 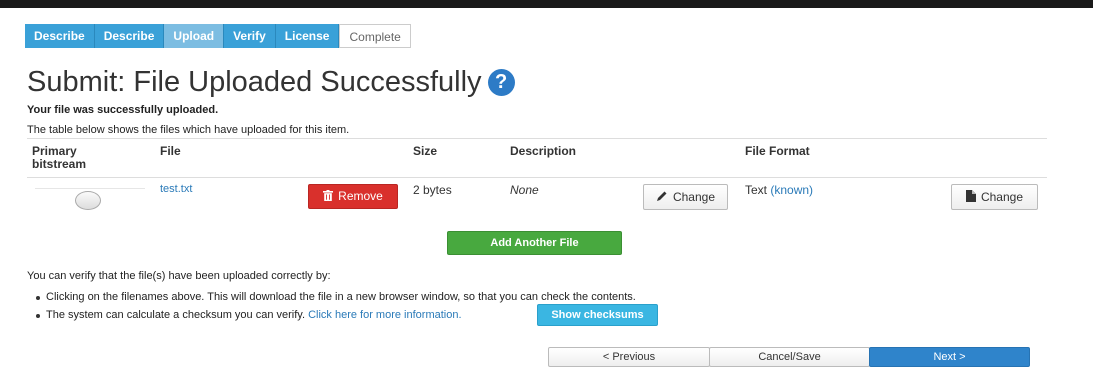 I want to click on table-top-border, so click(x=537, y=138).